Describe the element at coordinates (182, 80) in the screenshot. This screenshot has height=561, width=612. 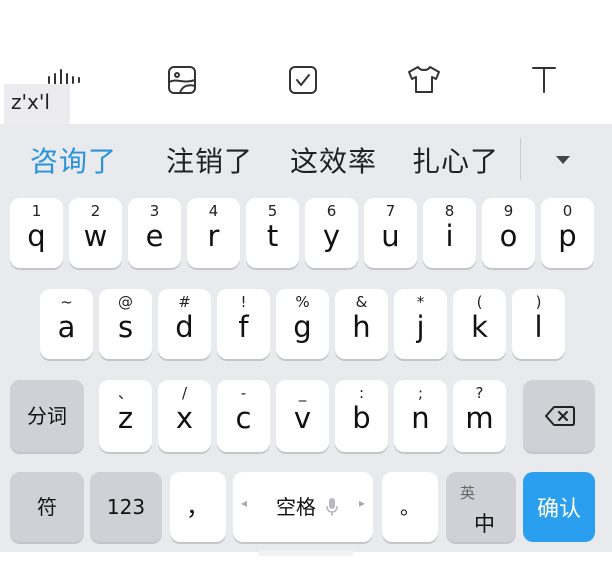
I see `sticker-icon` at that location.